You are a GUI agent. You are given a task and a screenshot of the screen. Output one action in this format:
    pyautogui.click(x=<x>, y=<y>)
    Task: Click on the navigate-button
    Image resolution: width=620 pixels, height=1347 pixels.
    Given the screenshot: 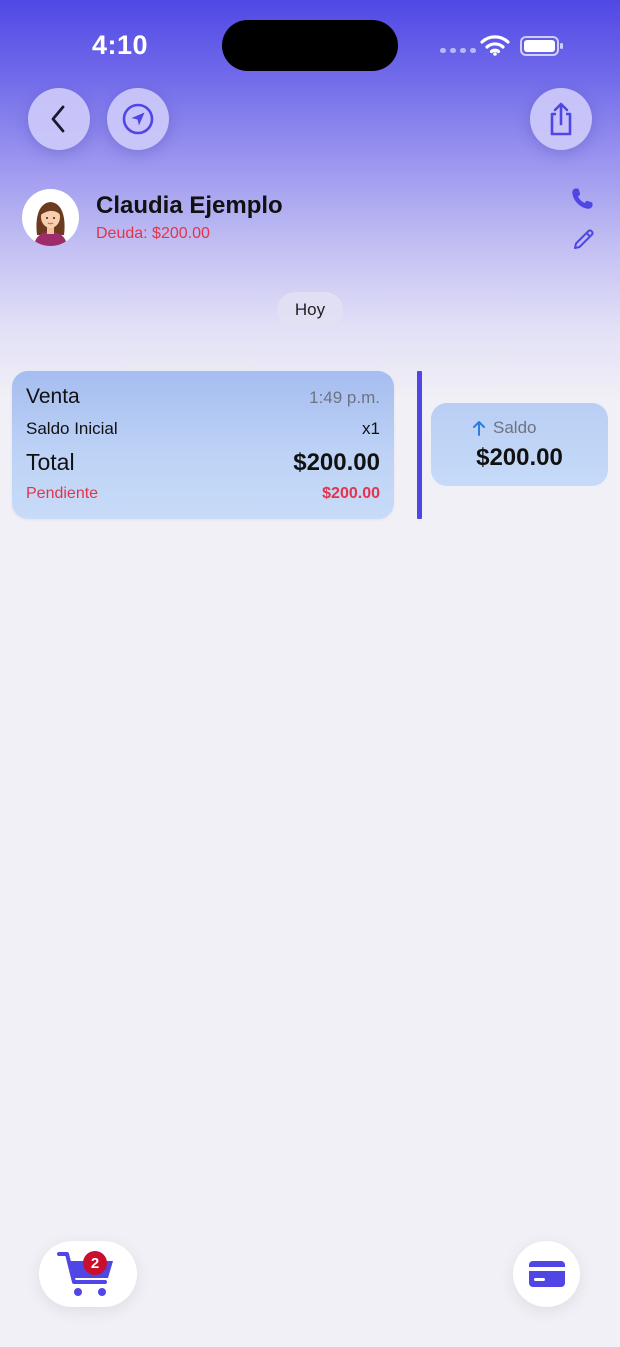 What is the action you would take?
    pyautogui.click(x=138, y=119)
    